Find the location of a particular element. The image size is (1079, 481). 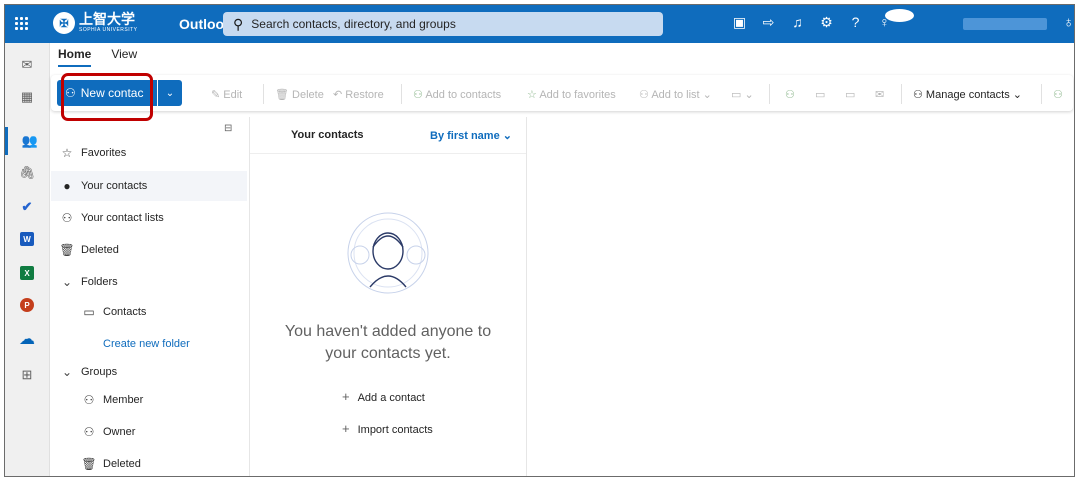

attachment-icon: 🖇 is located at coordinates (27, 173).